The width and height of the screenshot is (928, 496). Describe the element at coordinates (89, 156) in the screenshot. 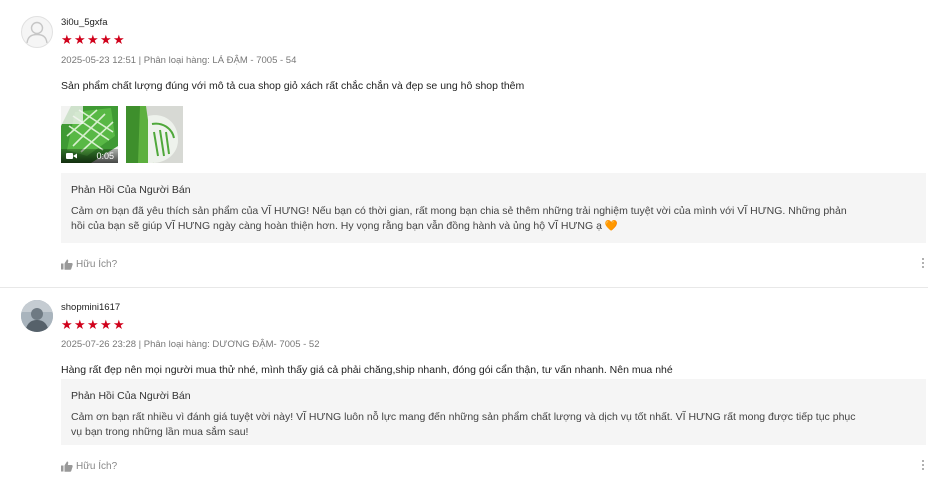

I see `video-overlay: 0:05` at that location.